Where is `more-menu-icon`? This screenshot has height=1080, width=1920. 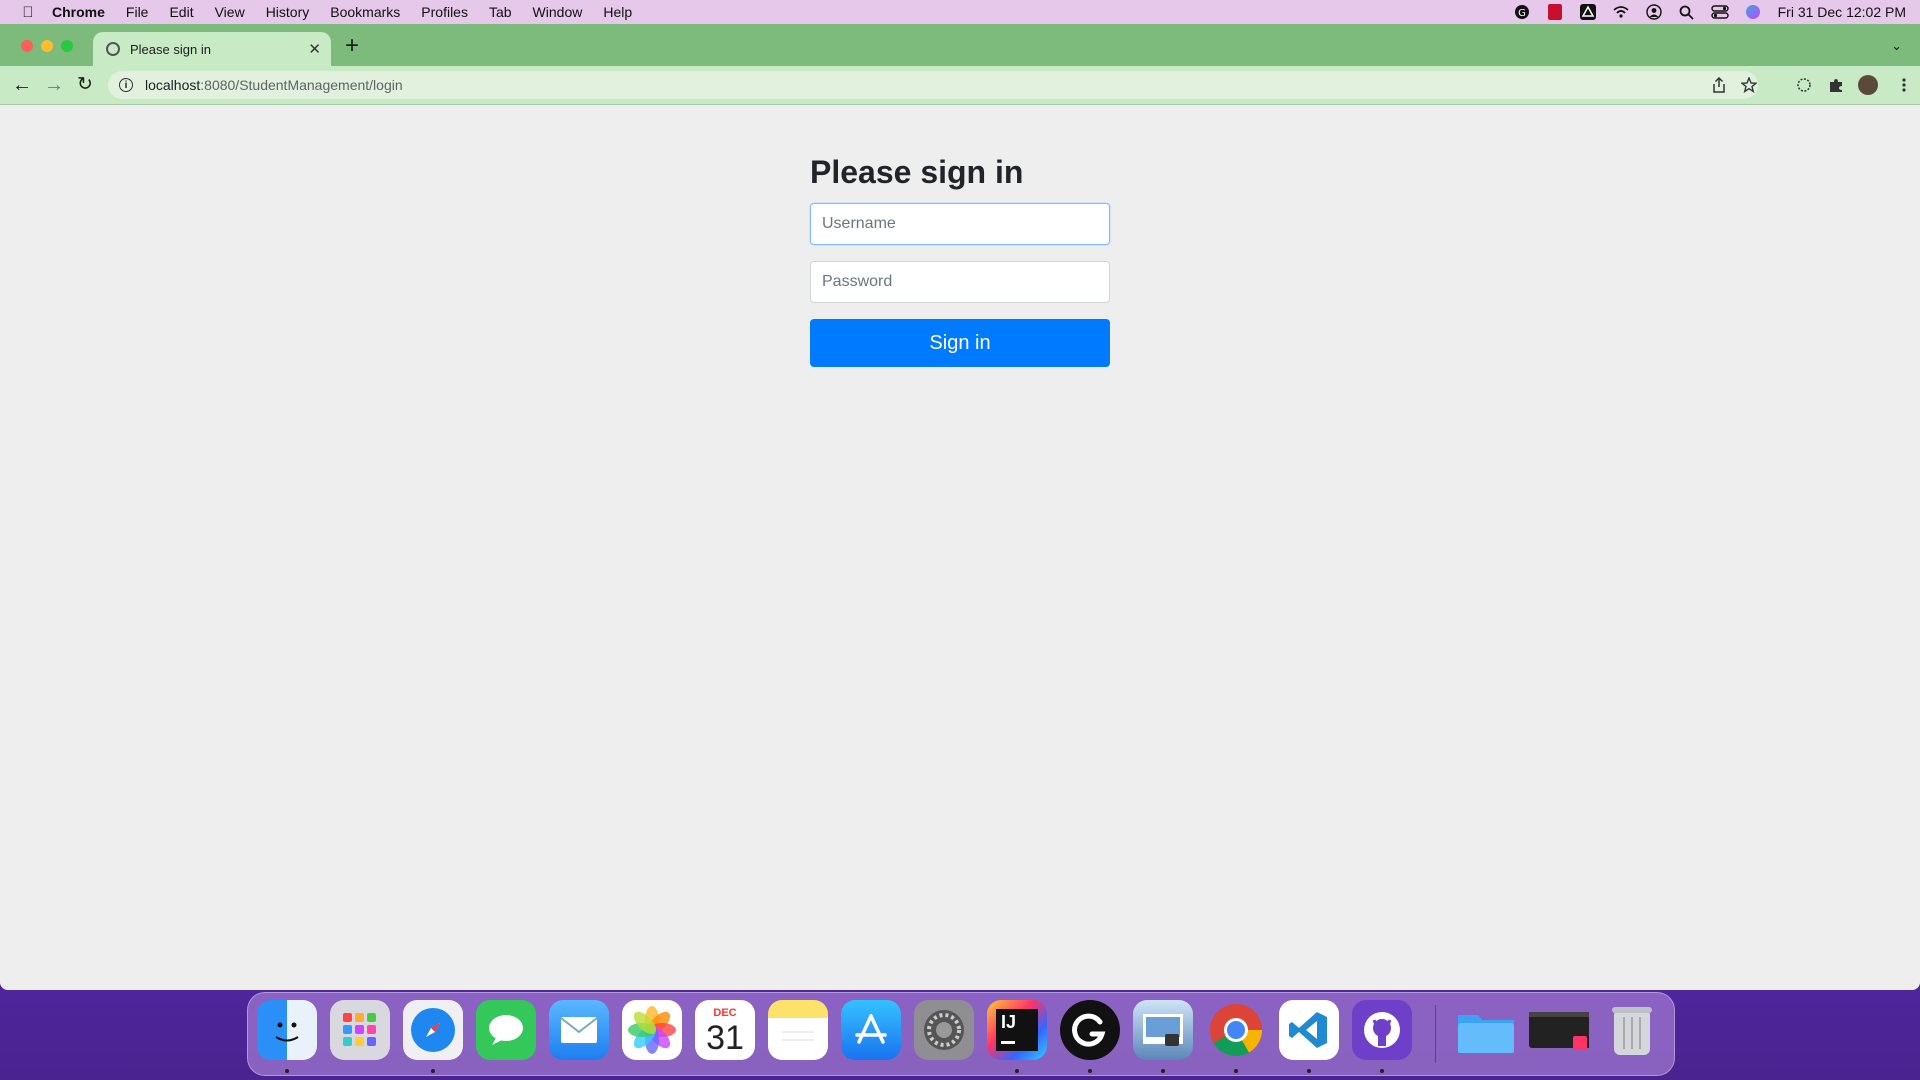 more-menu-icon is located at coordinates (1904, 87).